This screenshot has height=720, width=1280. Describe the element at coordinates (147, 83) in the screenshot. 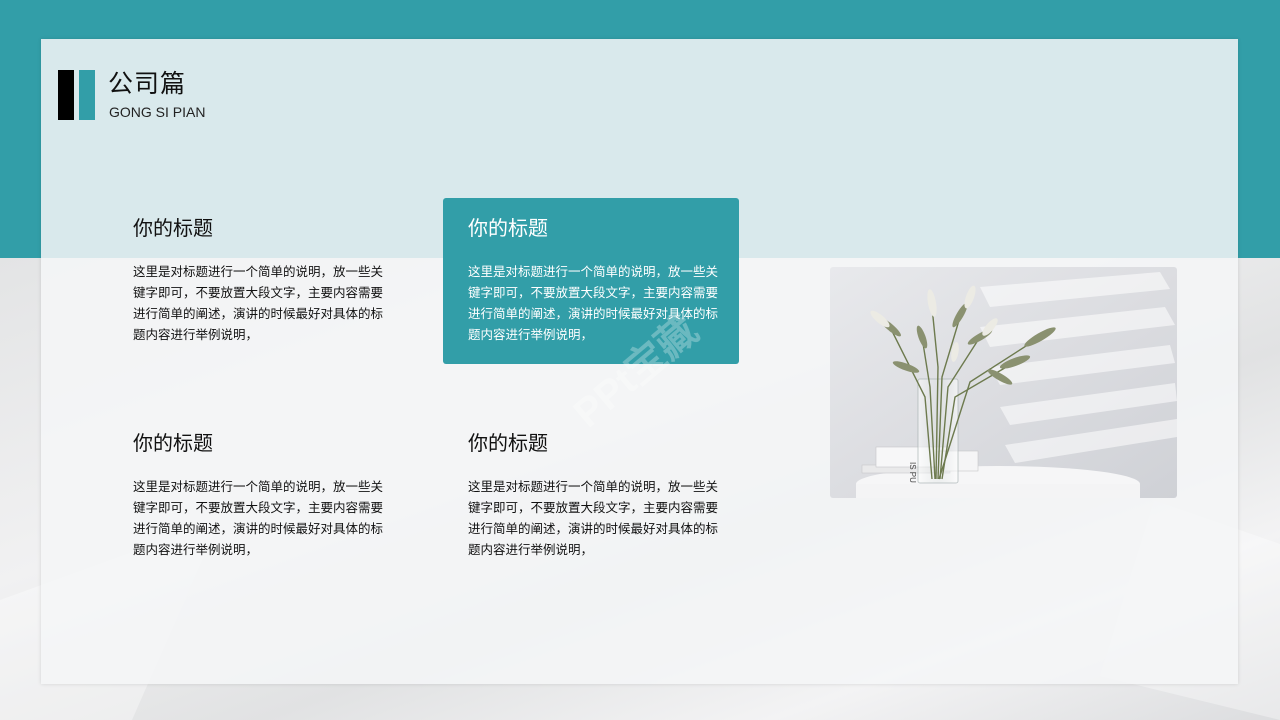

I see `page-title: 公司篇` at that location.